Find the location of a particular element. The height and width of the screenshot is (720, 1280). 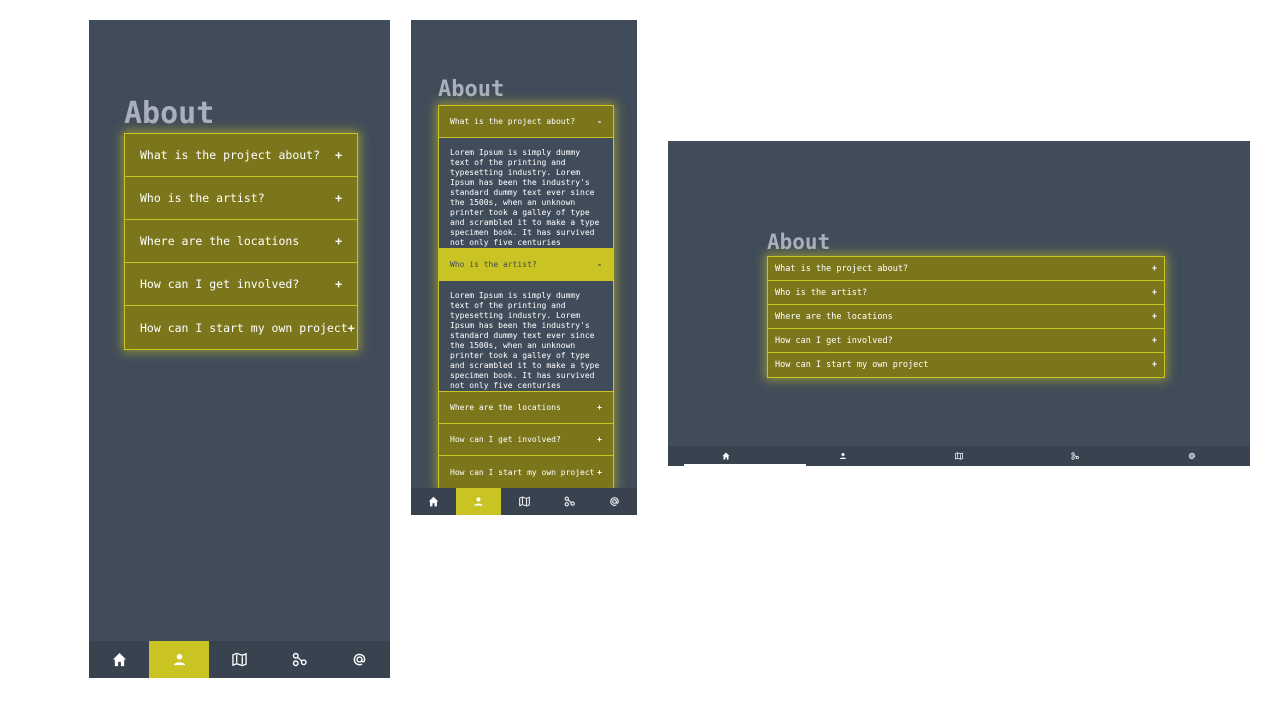

faq-question-project: What is the project about? - is located at coordinates (526, 122).